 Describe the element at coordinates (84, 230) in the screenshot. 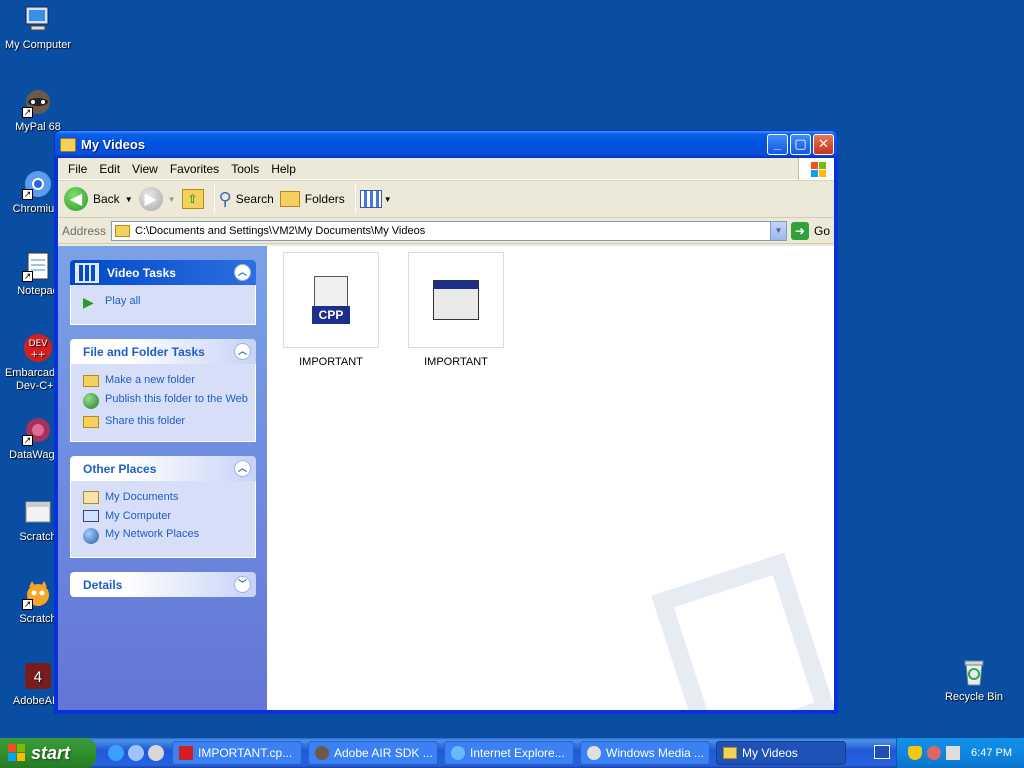

I see `address-label: Address` at that location.